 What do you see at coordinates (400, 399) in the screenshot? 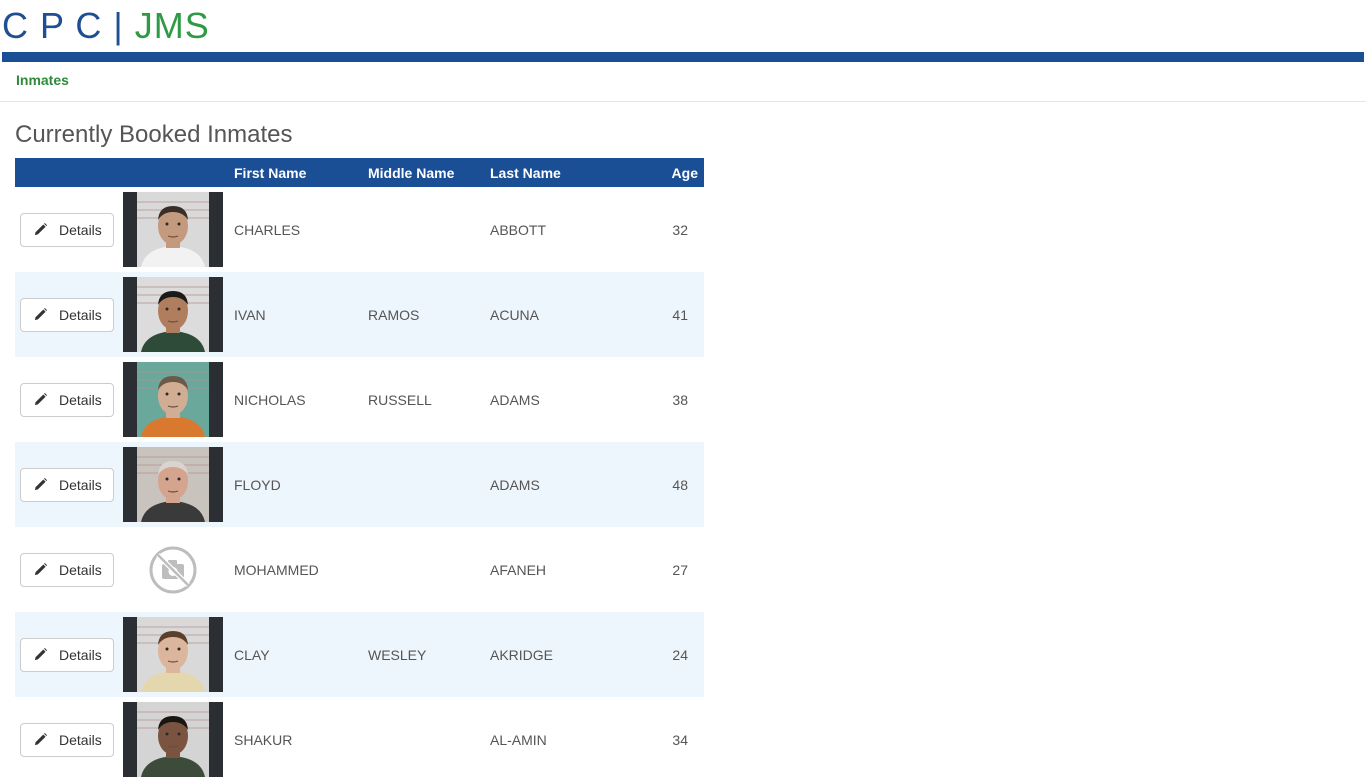
I see `middle-name-cell: RUSSELL` at bounding box center [400, 399].